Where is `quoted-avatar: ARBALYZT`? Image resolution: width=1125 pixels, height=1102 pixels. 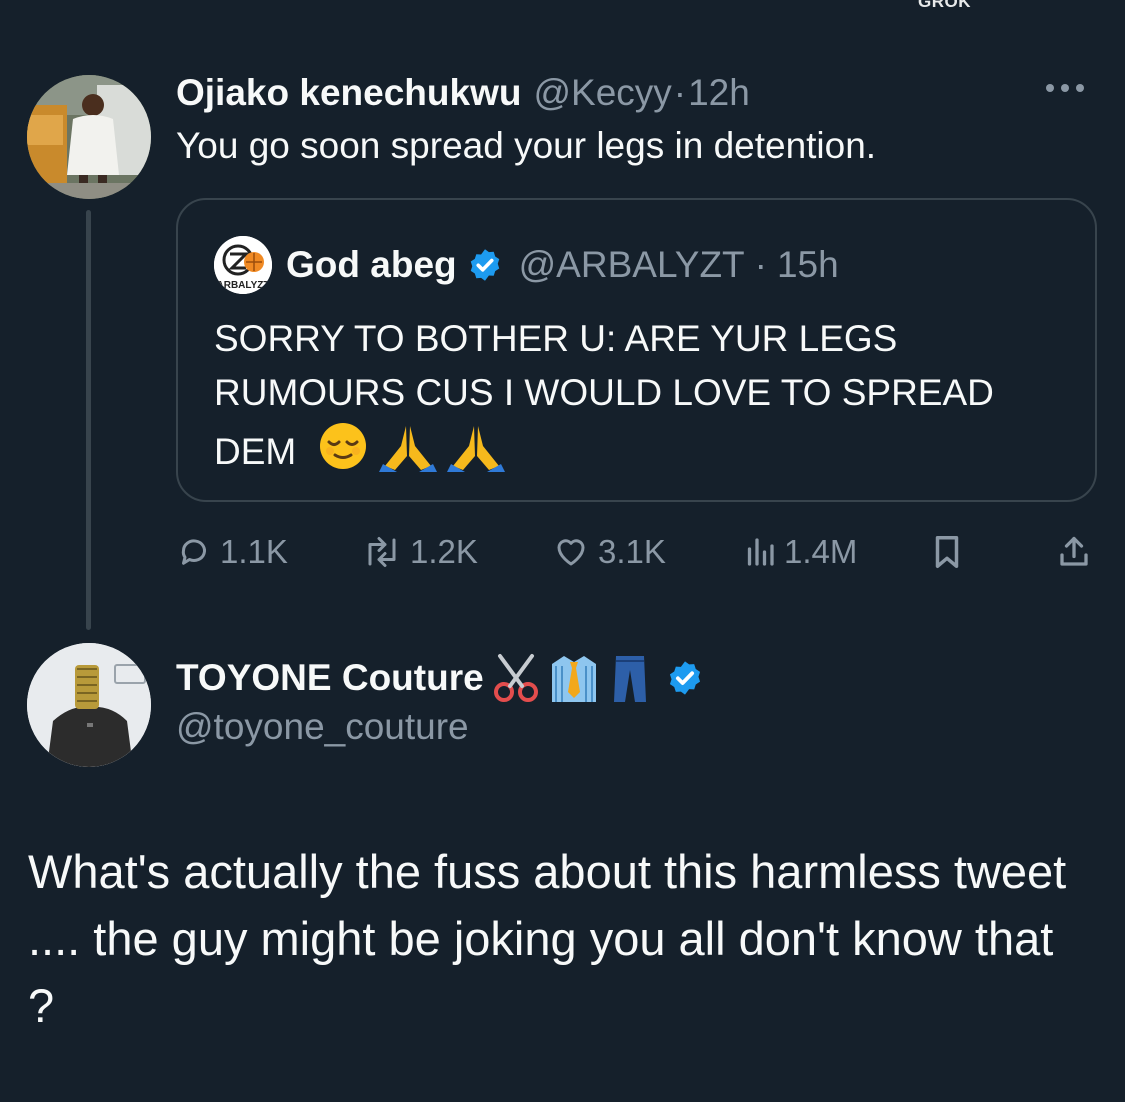 quoted-avatar: ARBALYZT is located at coordinates (243, 265).